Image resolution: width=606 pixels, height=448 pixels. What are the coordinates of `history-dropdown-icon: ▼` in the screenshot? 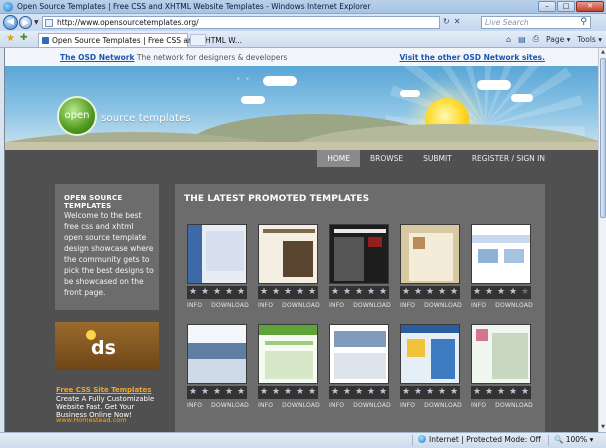 It's located at (36, 22).